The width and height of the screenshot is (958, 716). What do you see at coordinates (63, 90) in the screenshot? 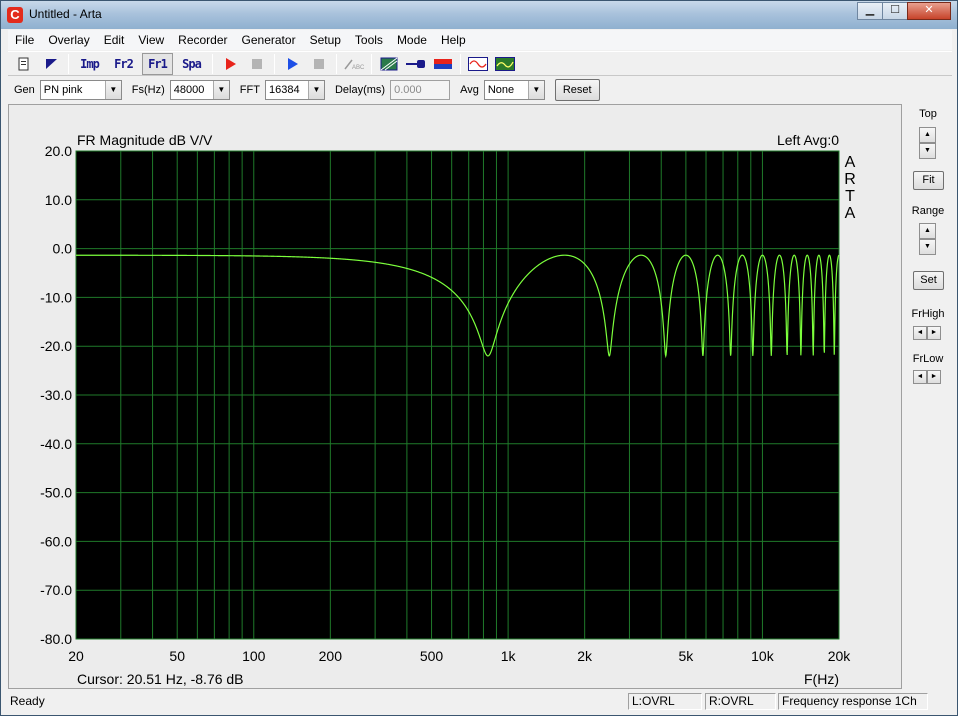
I see `gen-select-value: PN pink` at bounding box center [63, 90].